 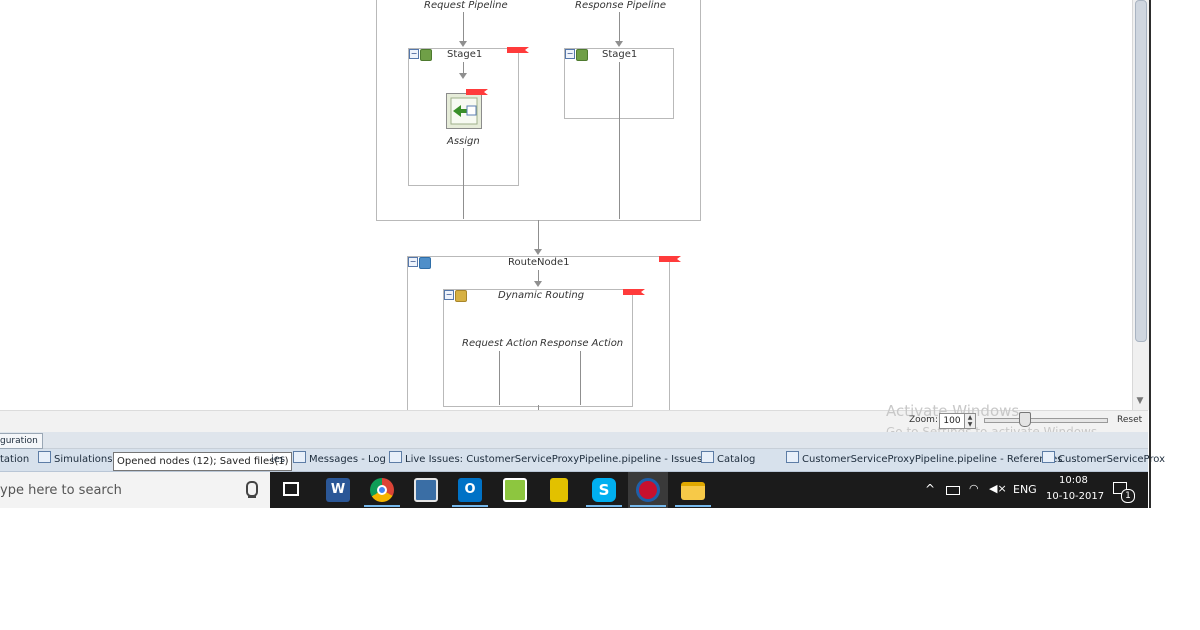 I want to click on tooltip-text: Opened nodes (12); Saved files(1), so click(x=203, y=461).